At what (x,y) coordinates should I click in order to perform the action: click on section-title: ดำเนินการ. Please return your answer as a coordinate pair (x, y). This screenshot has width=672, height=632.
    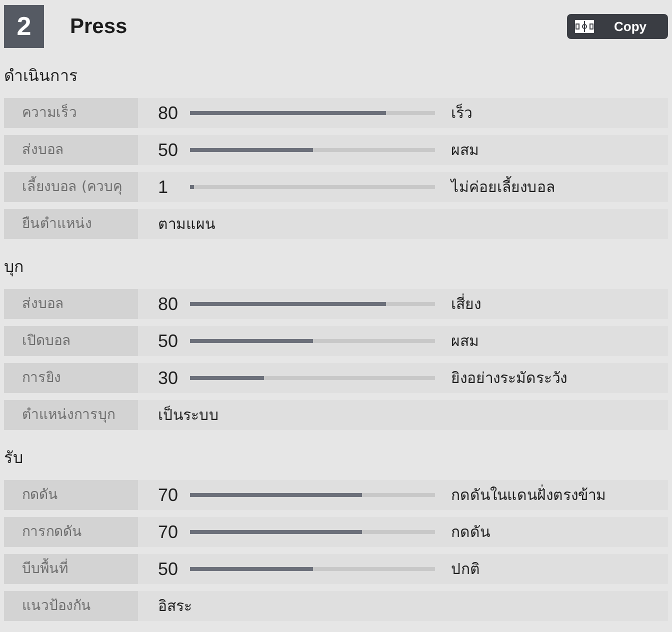
    Looking at the image, I should click on (41, 76).